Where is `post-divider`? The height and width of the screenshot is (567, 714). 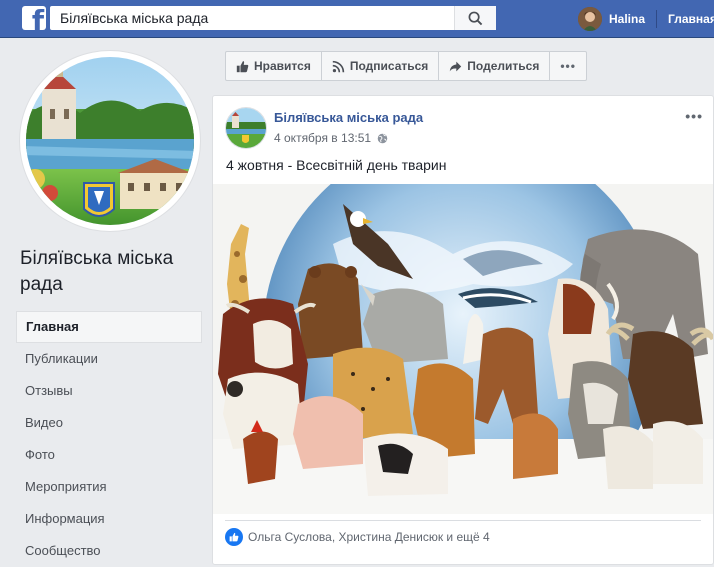
post-divider is located at coordinates (463, 520).